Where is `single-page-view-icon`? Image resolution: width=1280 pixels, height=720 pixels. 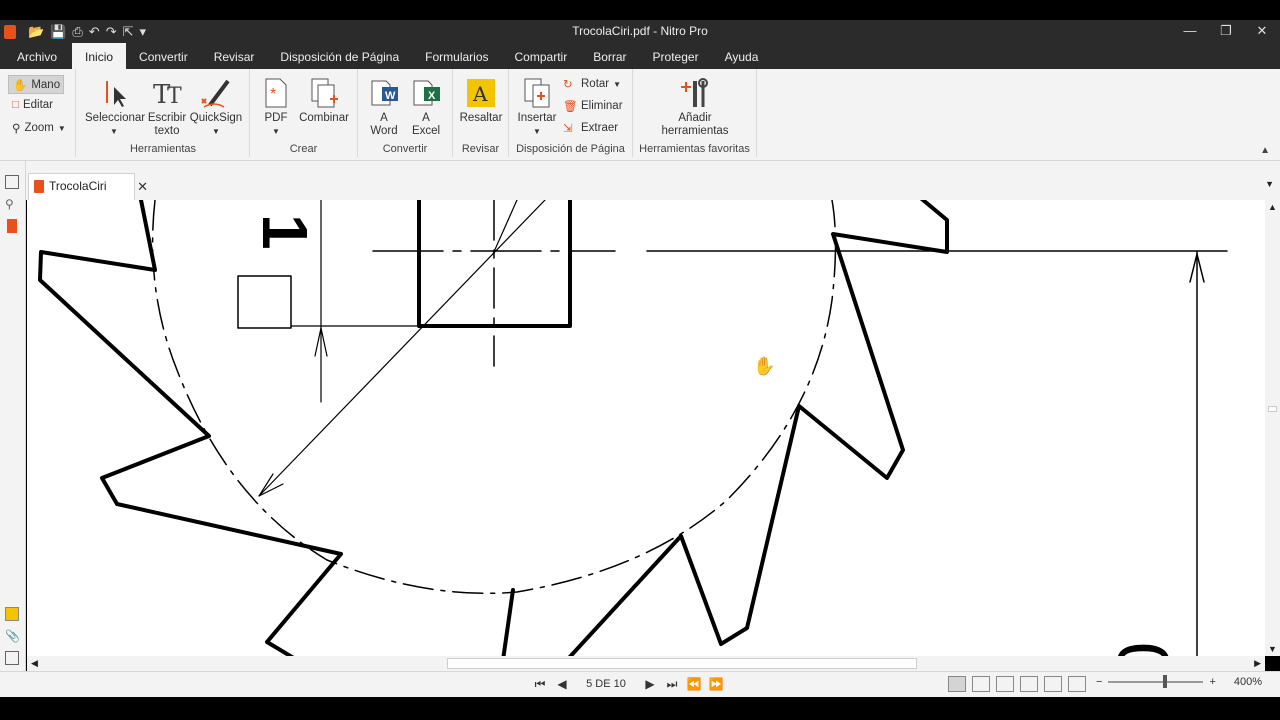
single-page-view-icon is located at coordinates (957, 684).